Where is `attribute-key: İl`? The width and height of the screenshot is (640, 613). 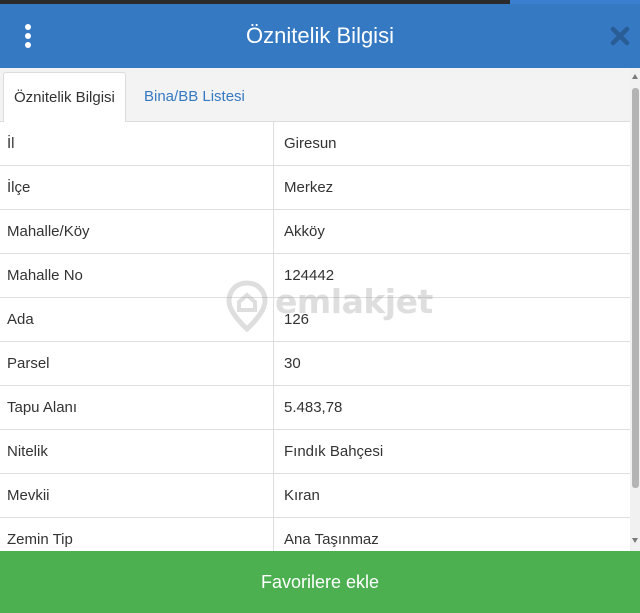
attribute-key: İl is located at coordinates (11, 143).